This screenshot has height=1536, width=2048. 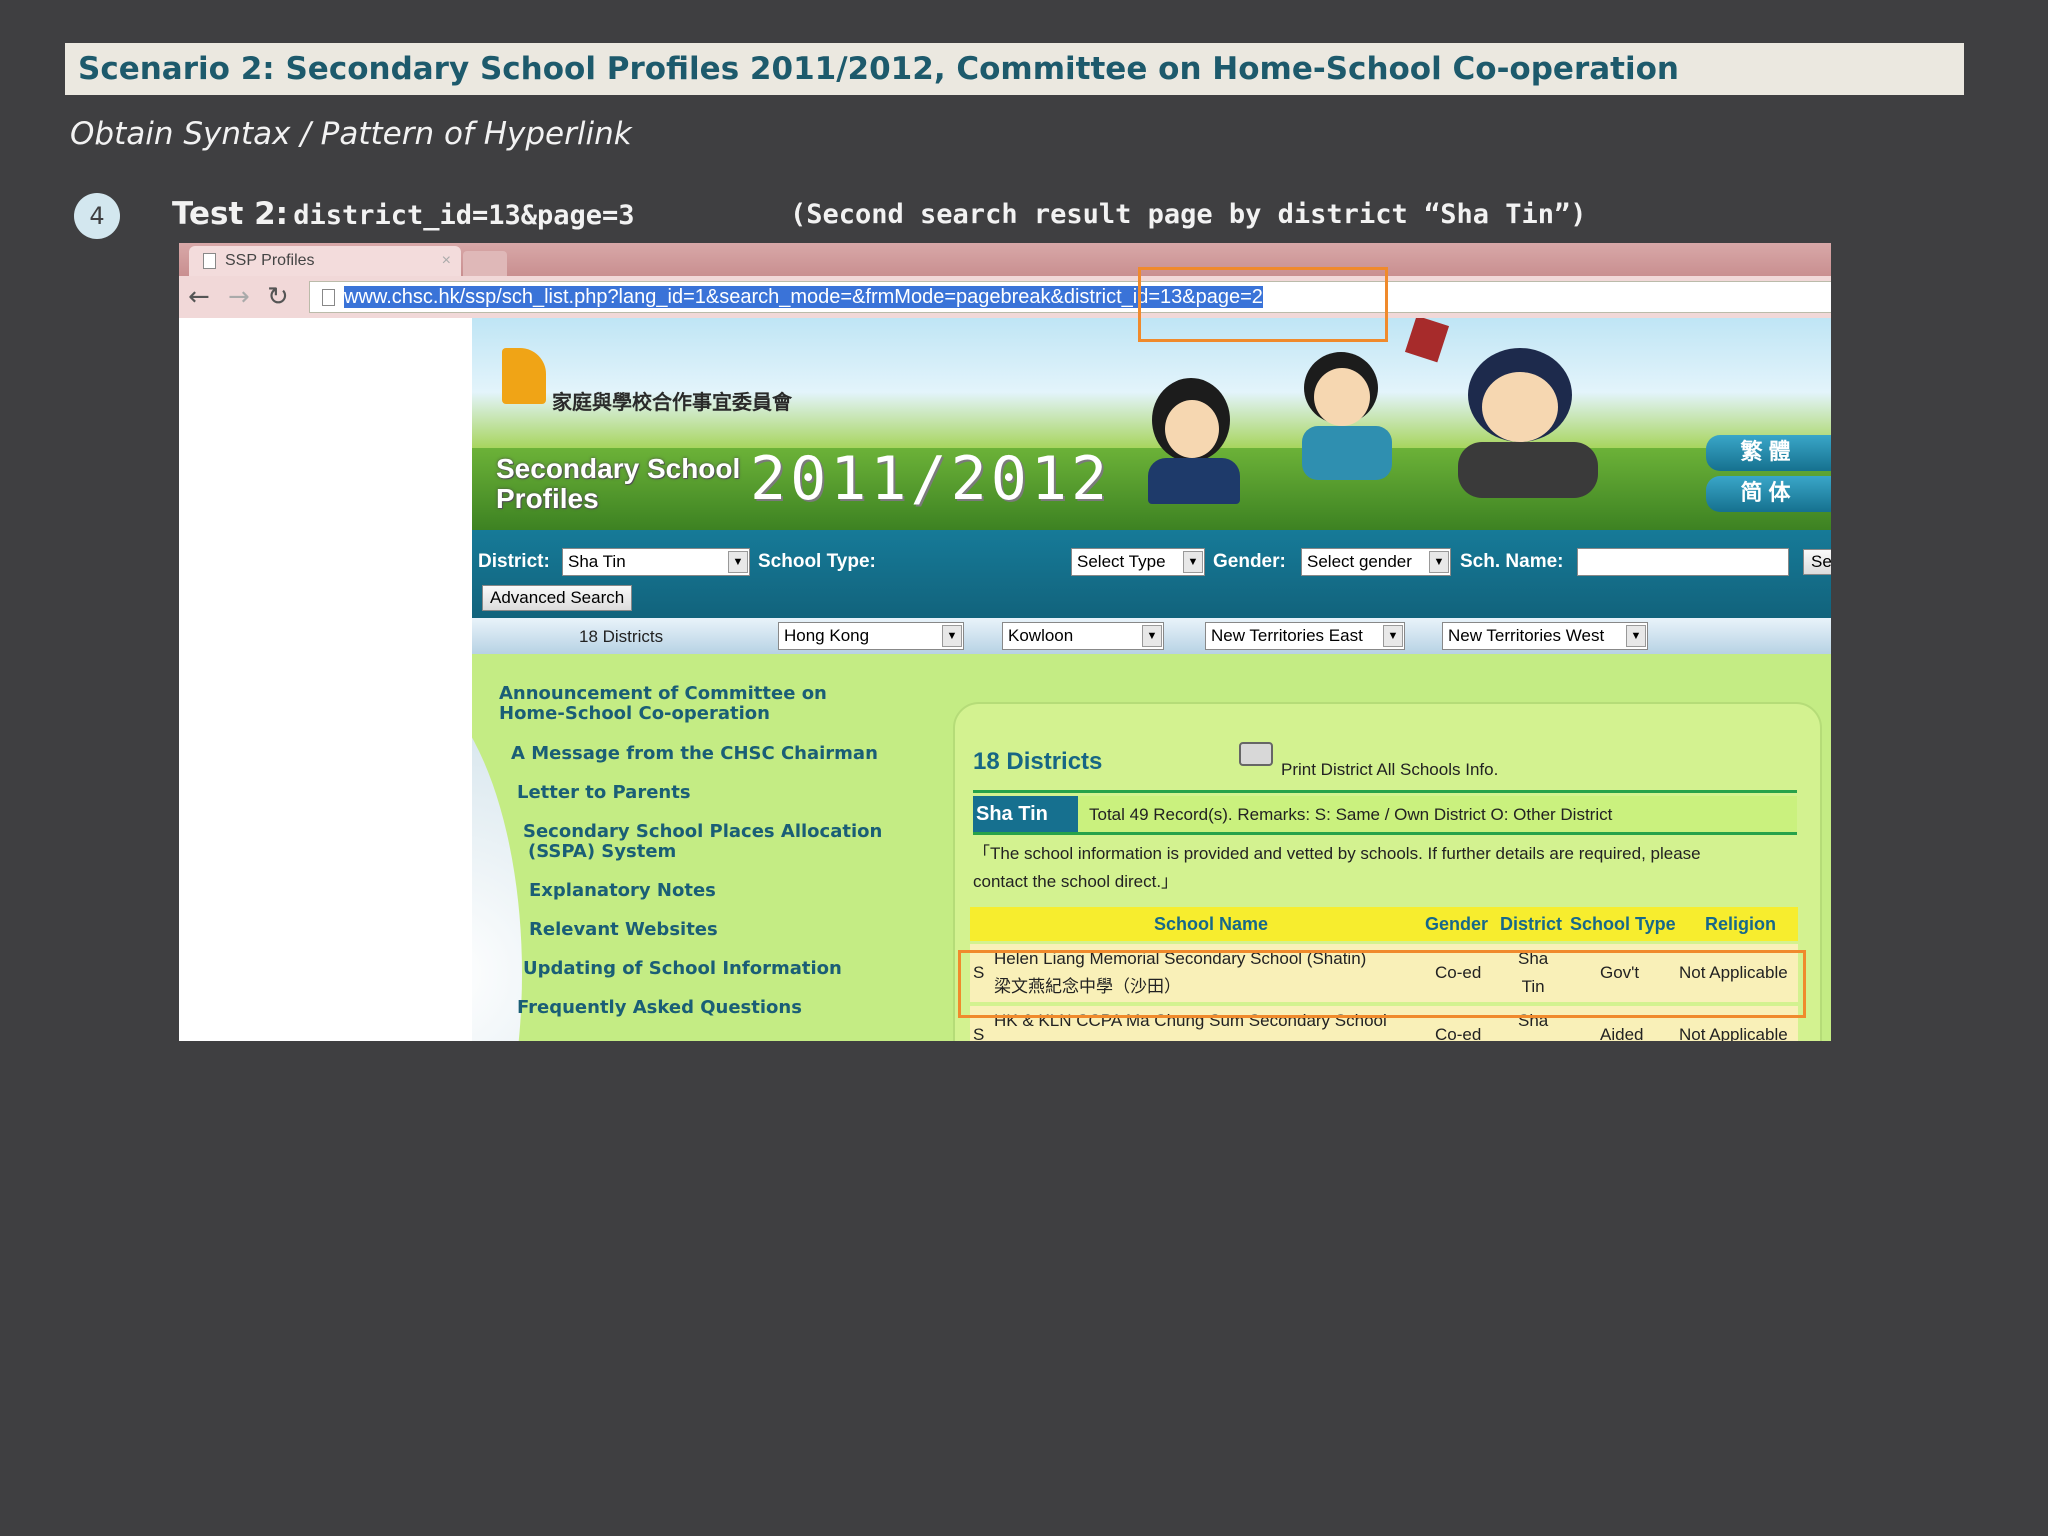 What do you see at coordinates (1256, 754) in the screenshot?
I see `printer-icon` at bounding box center [1256, 754].